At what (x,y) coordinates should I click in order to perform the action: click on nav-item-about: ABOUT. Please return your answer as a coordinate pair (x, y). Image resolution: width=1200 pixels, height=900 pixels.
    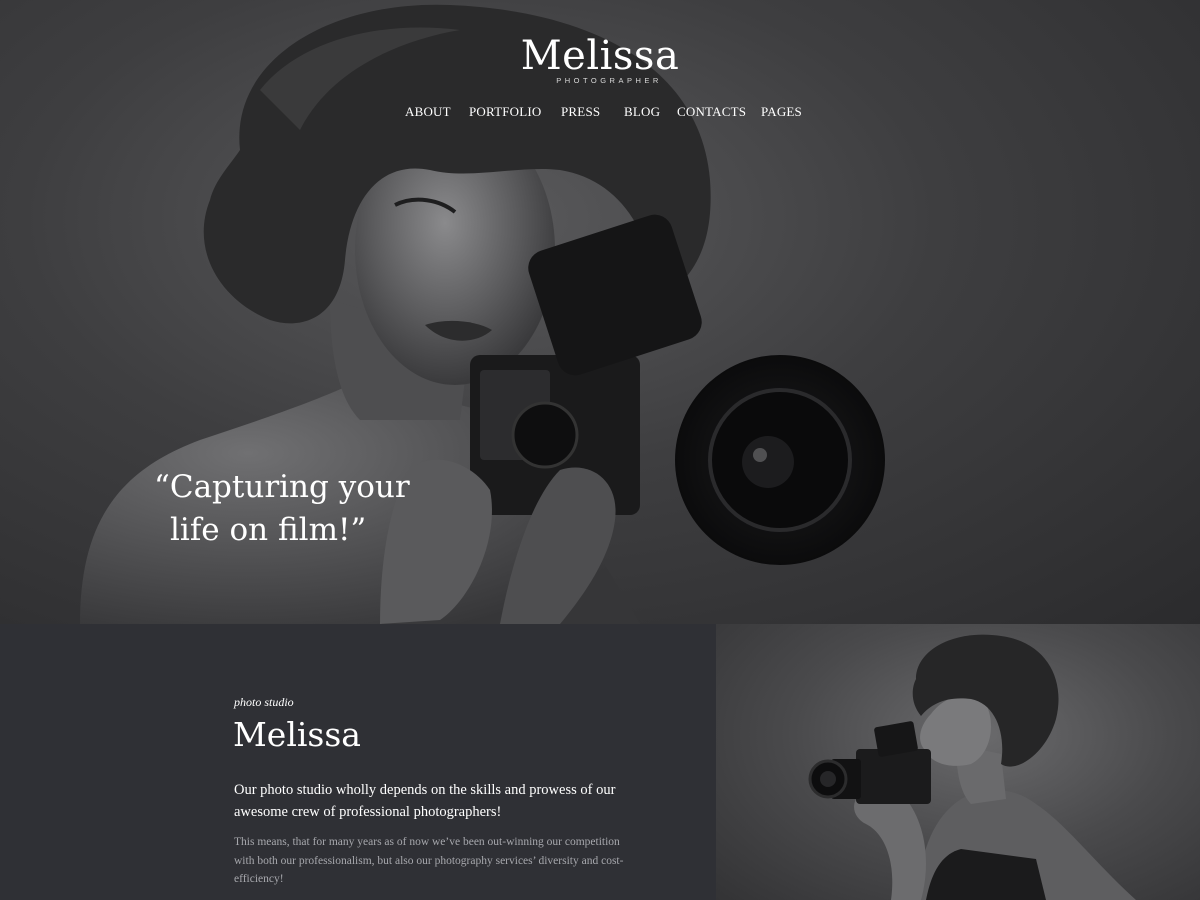
    Looking at the image, I should click on (428, 112).